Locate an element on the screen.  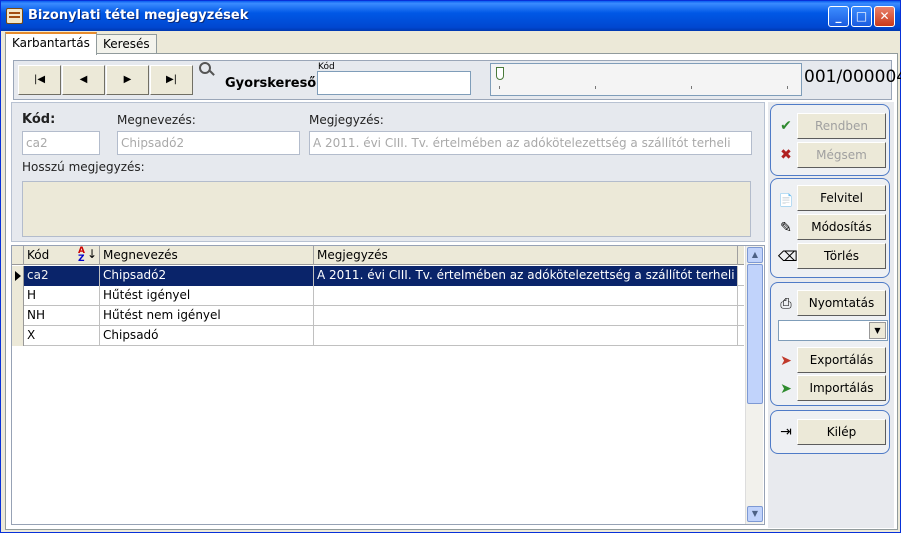
exit-door-icon: ⇥ is located at coordinates (786, 432).